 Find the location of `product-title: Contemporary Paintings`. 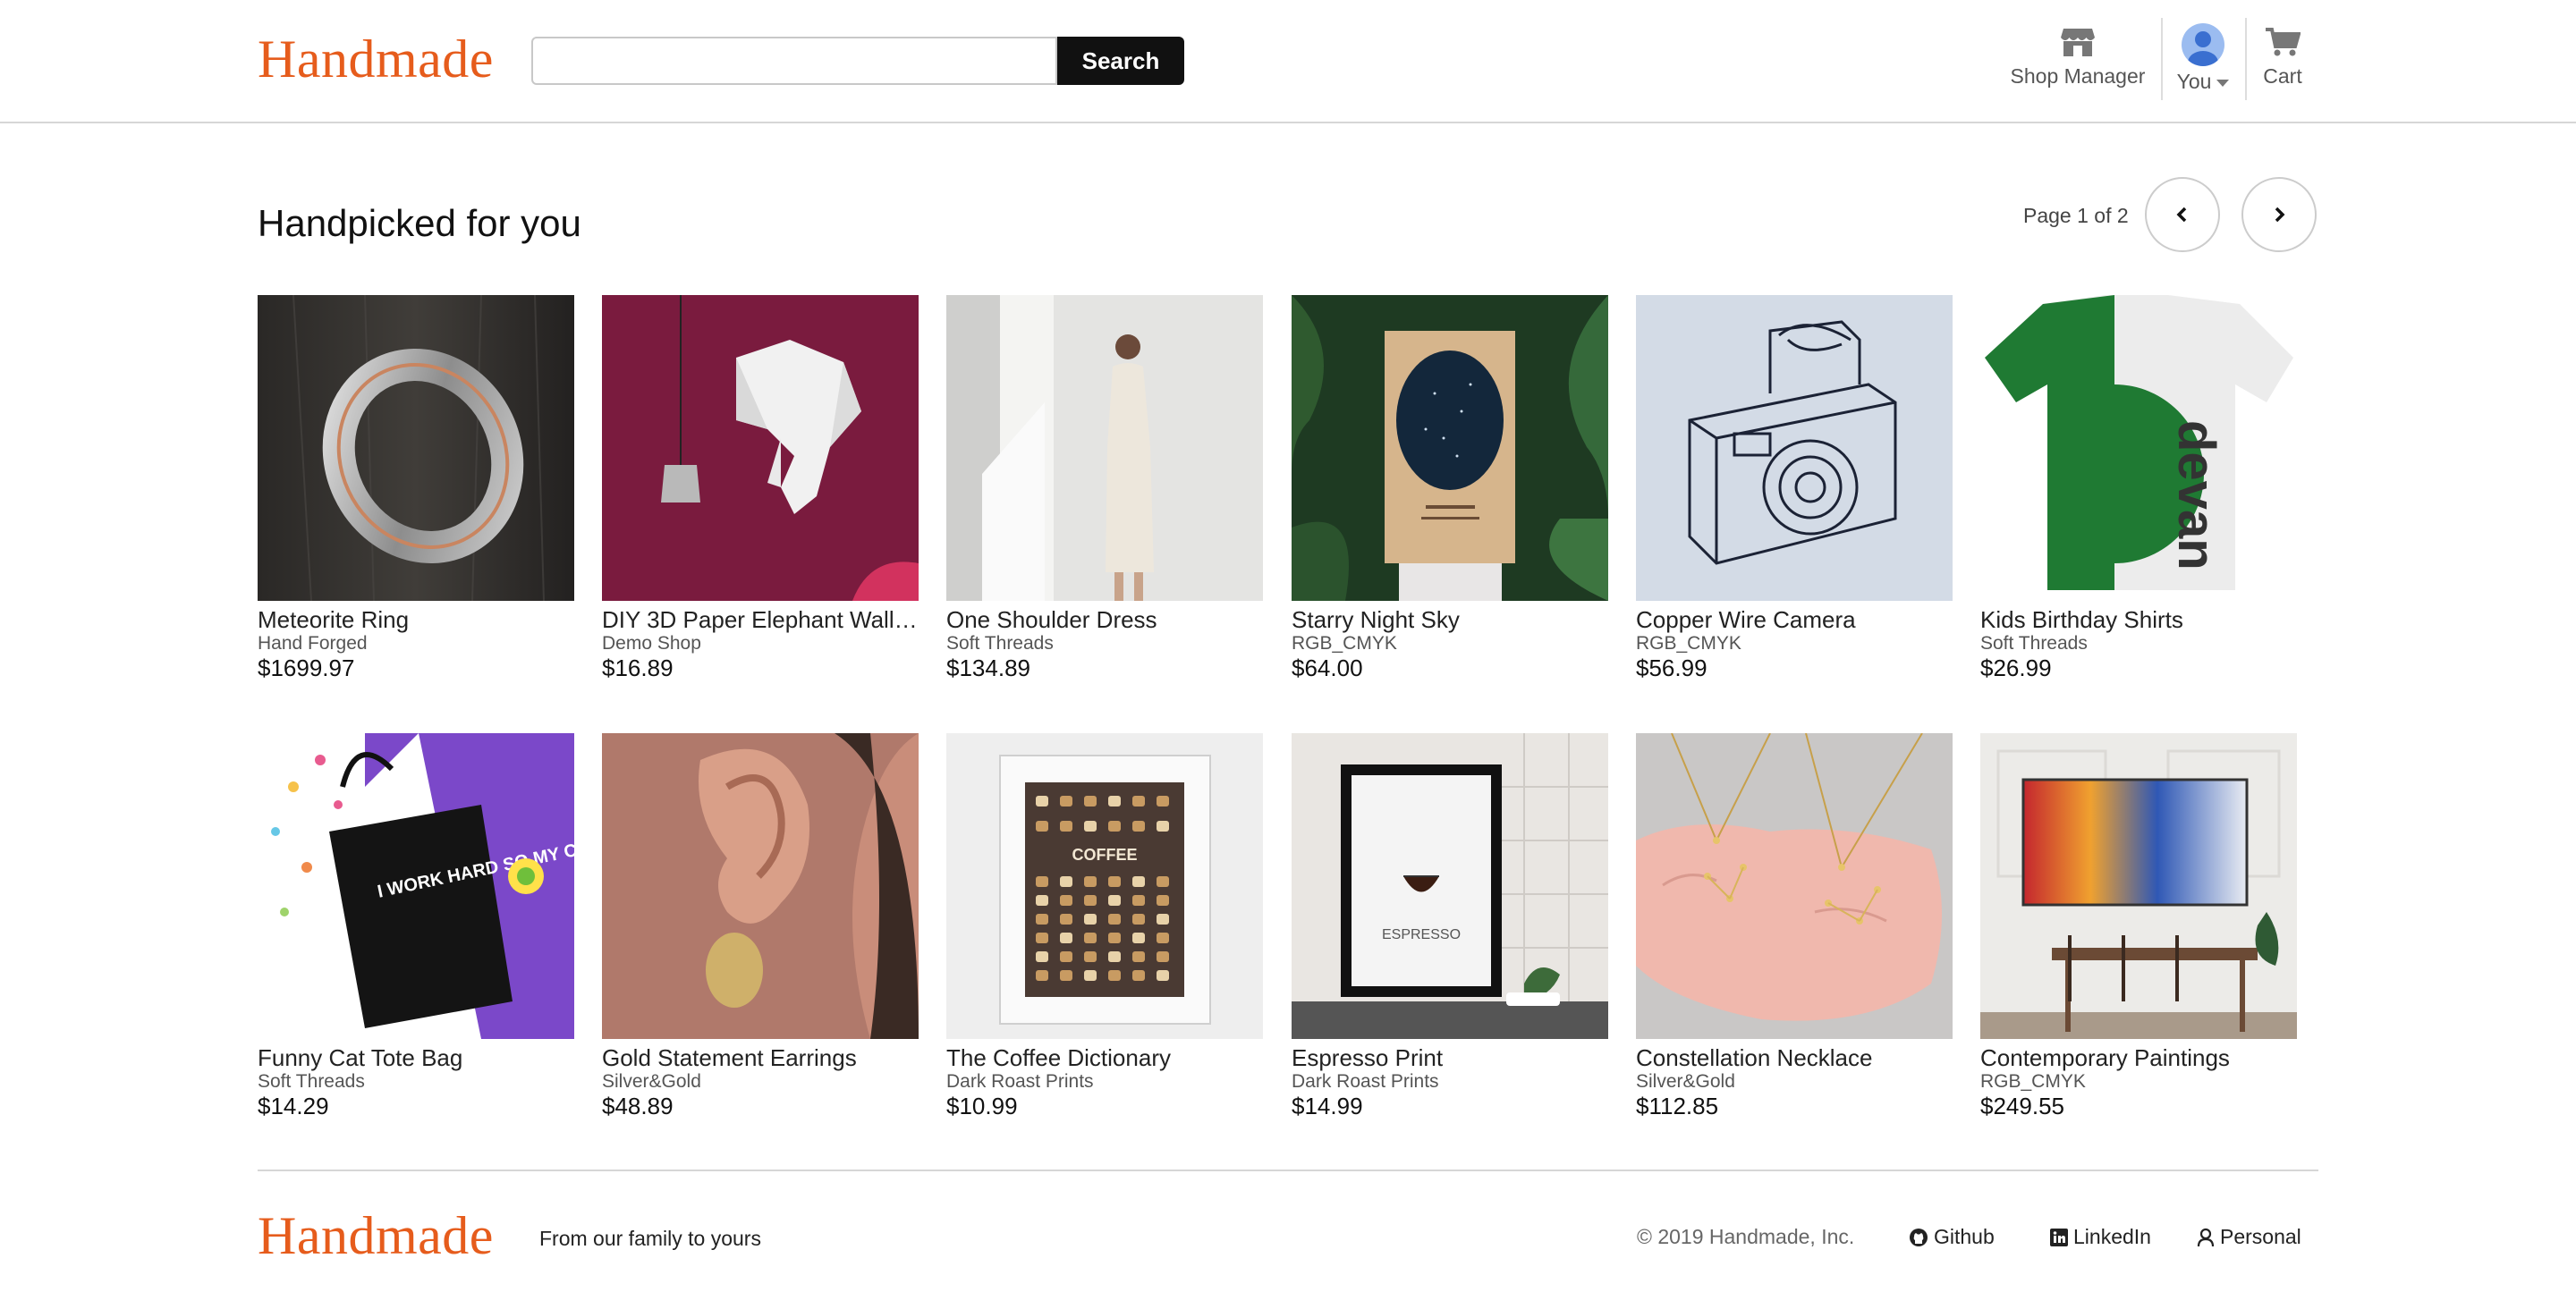

product-title: Contemporary Paintings is located at coordinates (2138, 1057).